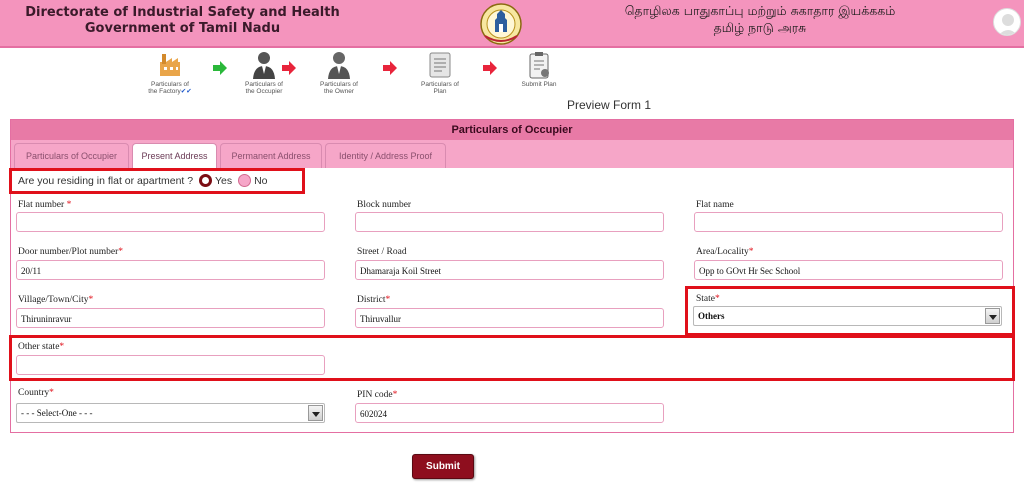  What do you see at coordinates (182, 28) in the screenshot?
I see `header-title-line2: Government of Tamil Nadu` at bounding box center [182, 28].